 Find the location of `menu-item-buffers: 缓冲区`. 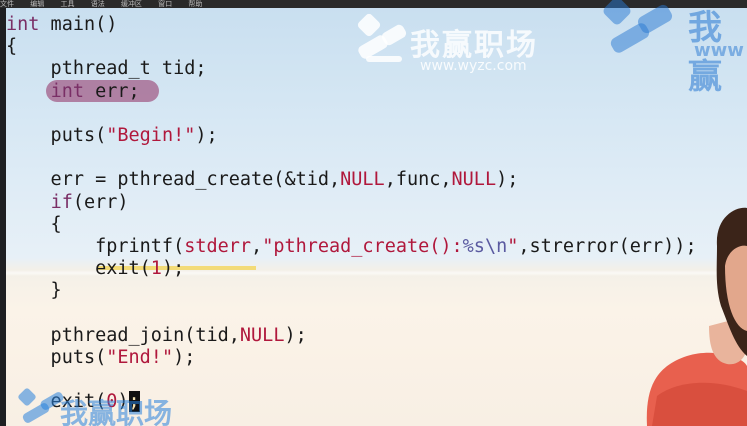

menu-item-buffers: 缓冲区 is located at coordinates (131, 4).